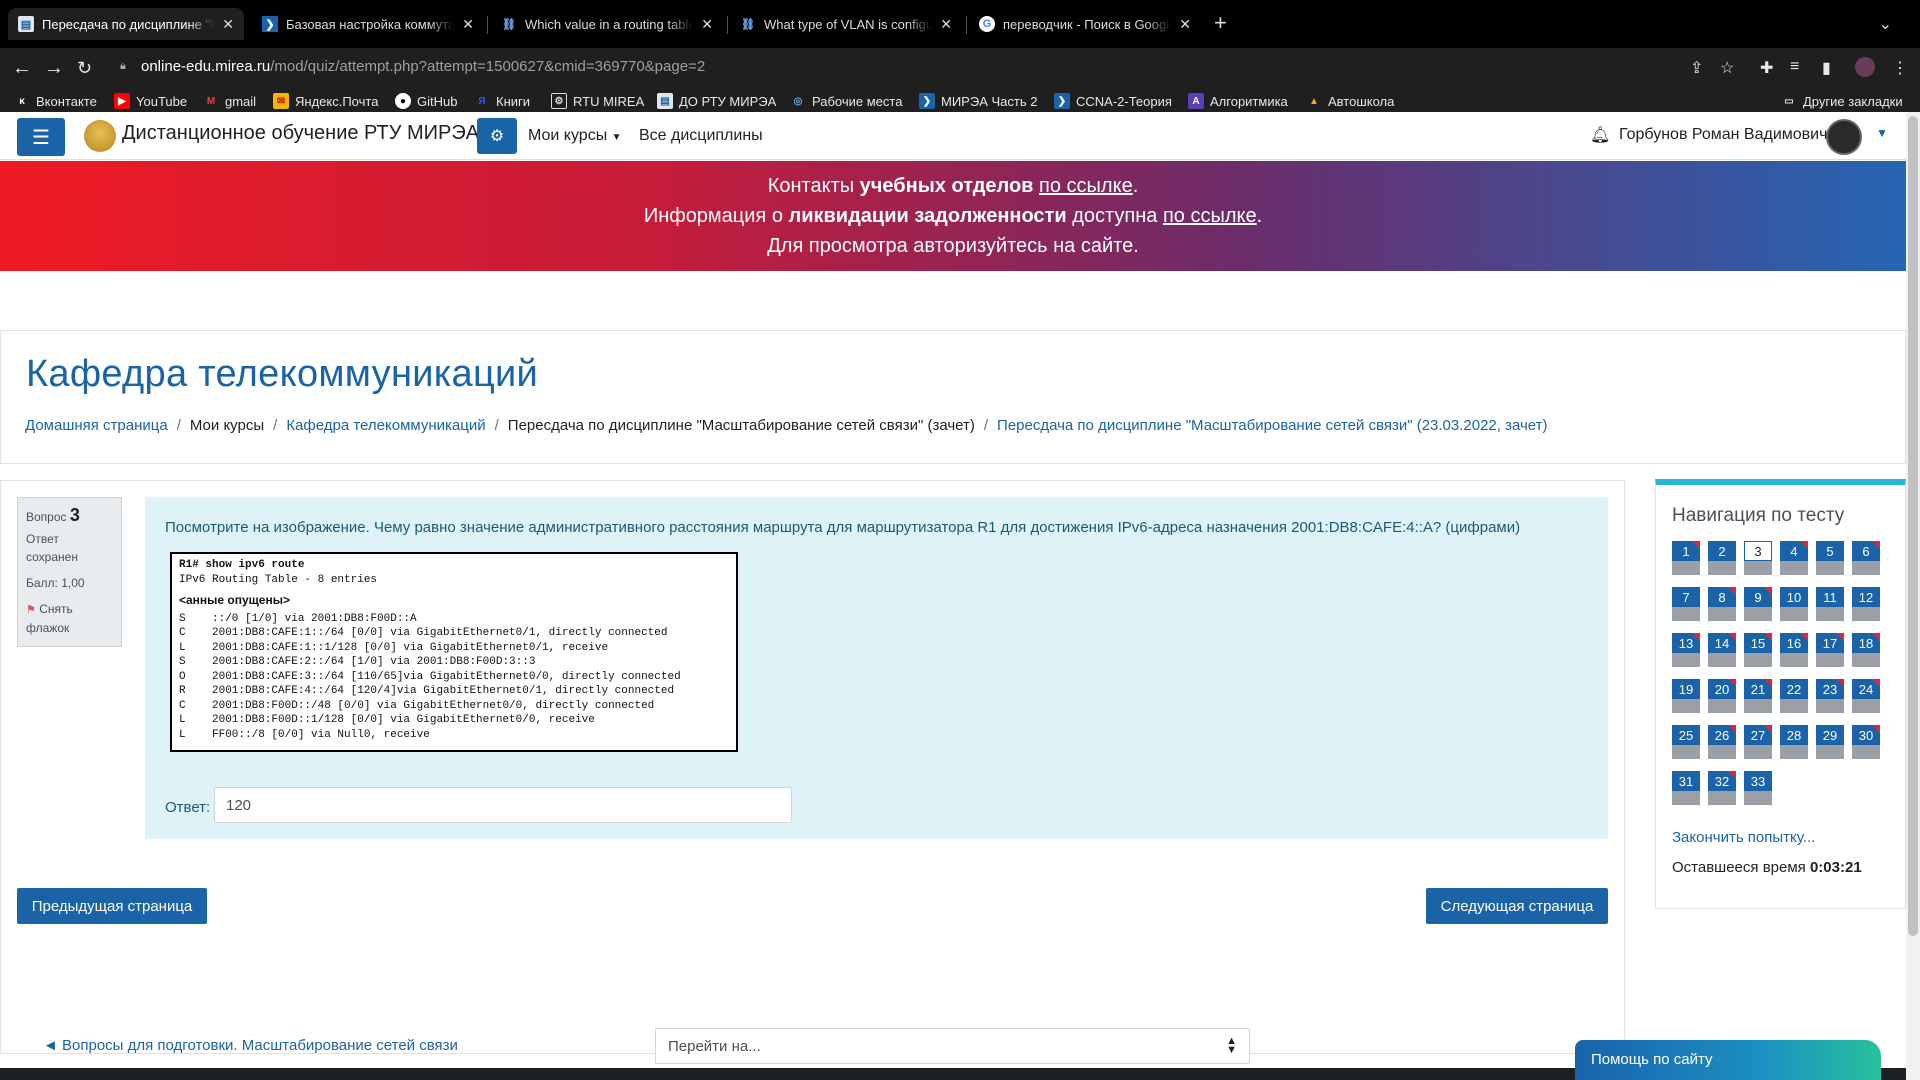  I want to click on quiz-question-button: 5, so click(1830, 558).